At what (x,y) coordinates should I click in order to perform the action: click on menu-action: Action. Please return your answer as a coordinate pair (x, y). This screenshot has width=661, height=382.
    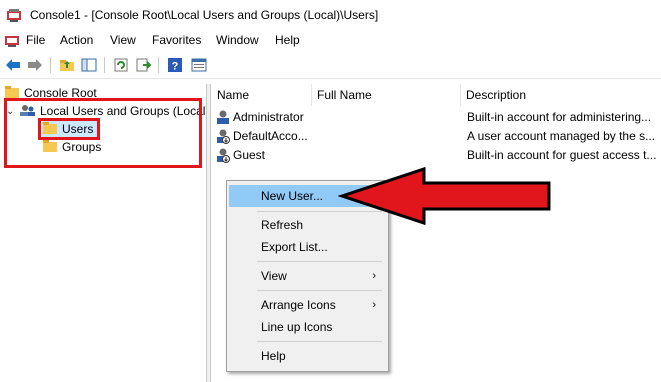
    Looking at the image, I should click on (76, 40).